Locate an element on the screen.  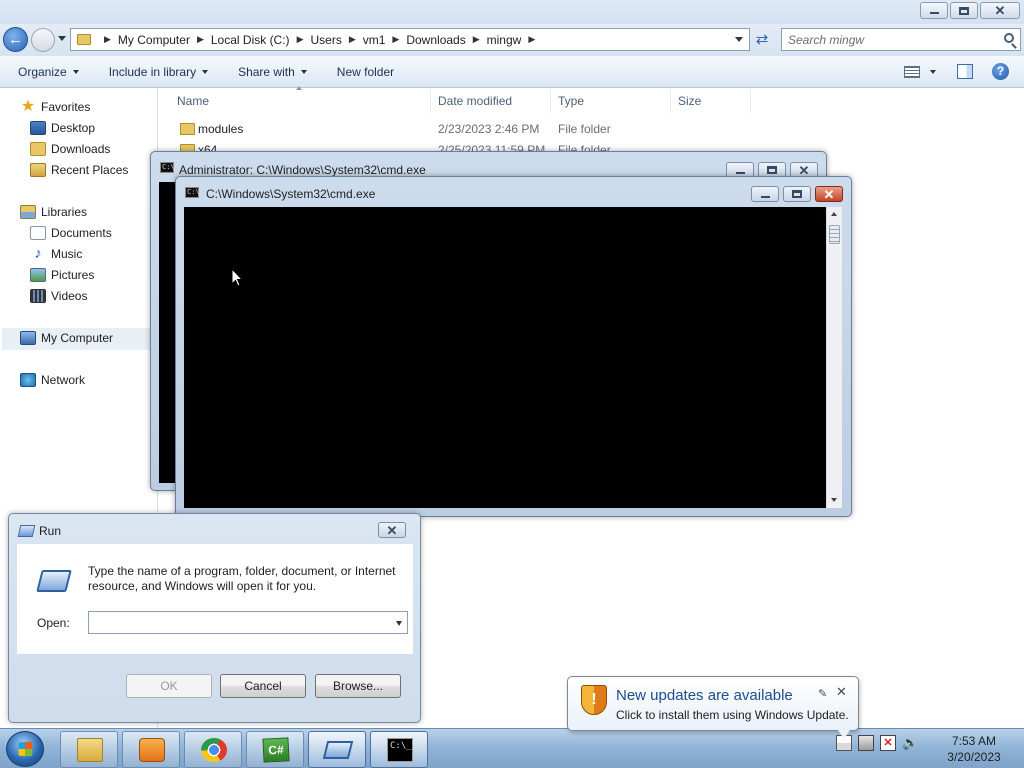
close-icon: ✕ is located at coordinates (829, 194).